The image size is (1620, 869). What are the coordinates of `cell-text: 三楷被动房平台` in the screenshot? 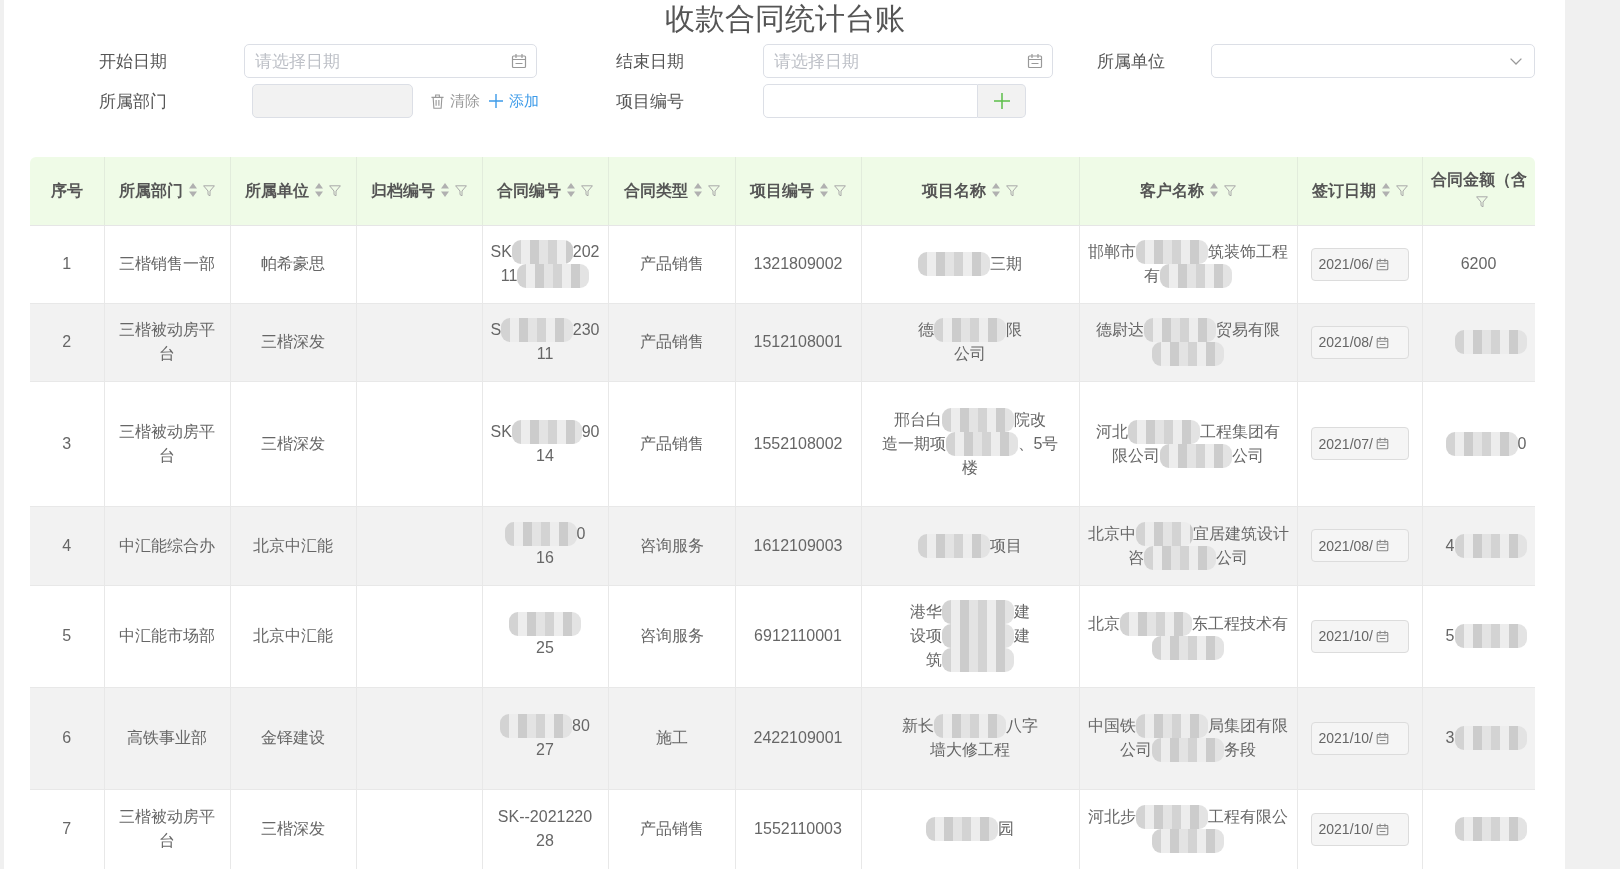 It's located at (167, 341).